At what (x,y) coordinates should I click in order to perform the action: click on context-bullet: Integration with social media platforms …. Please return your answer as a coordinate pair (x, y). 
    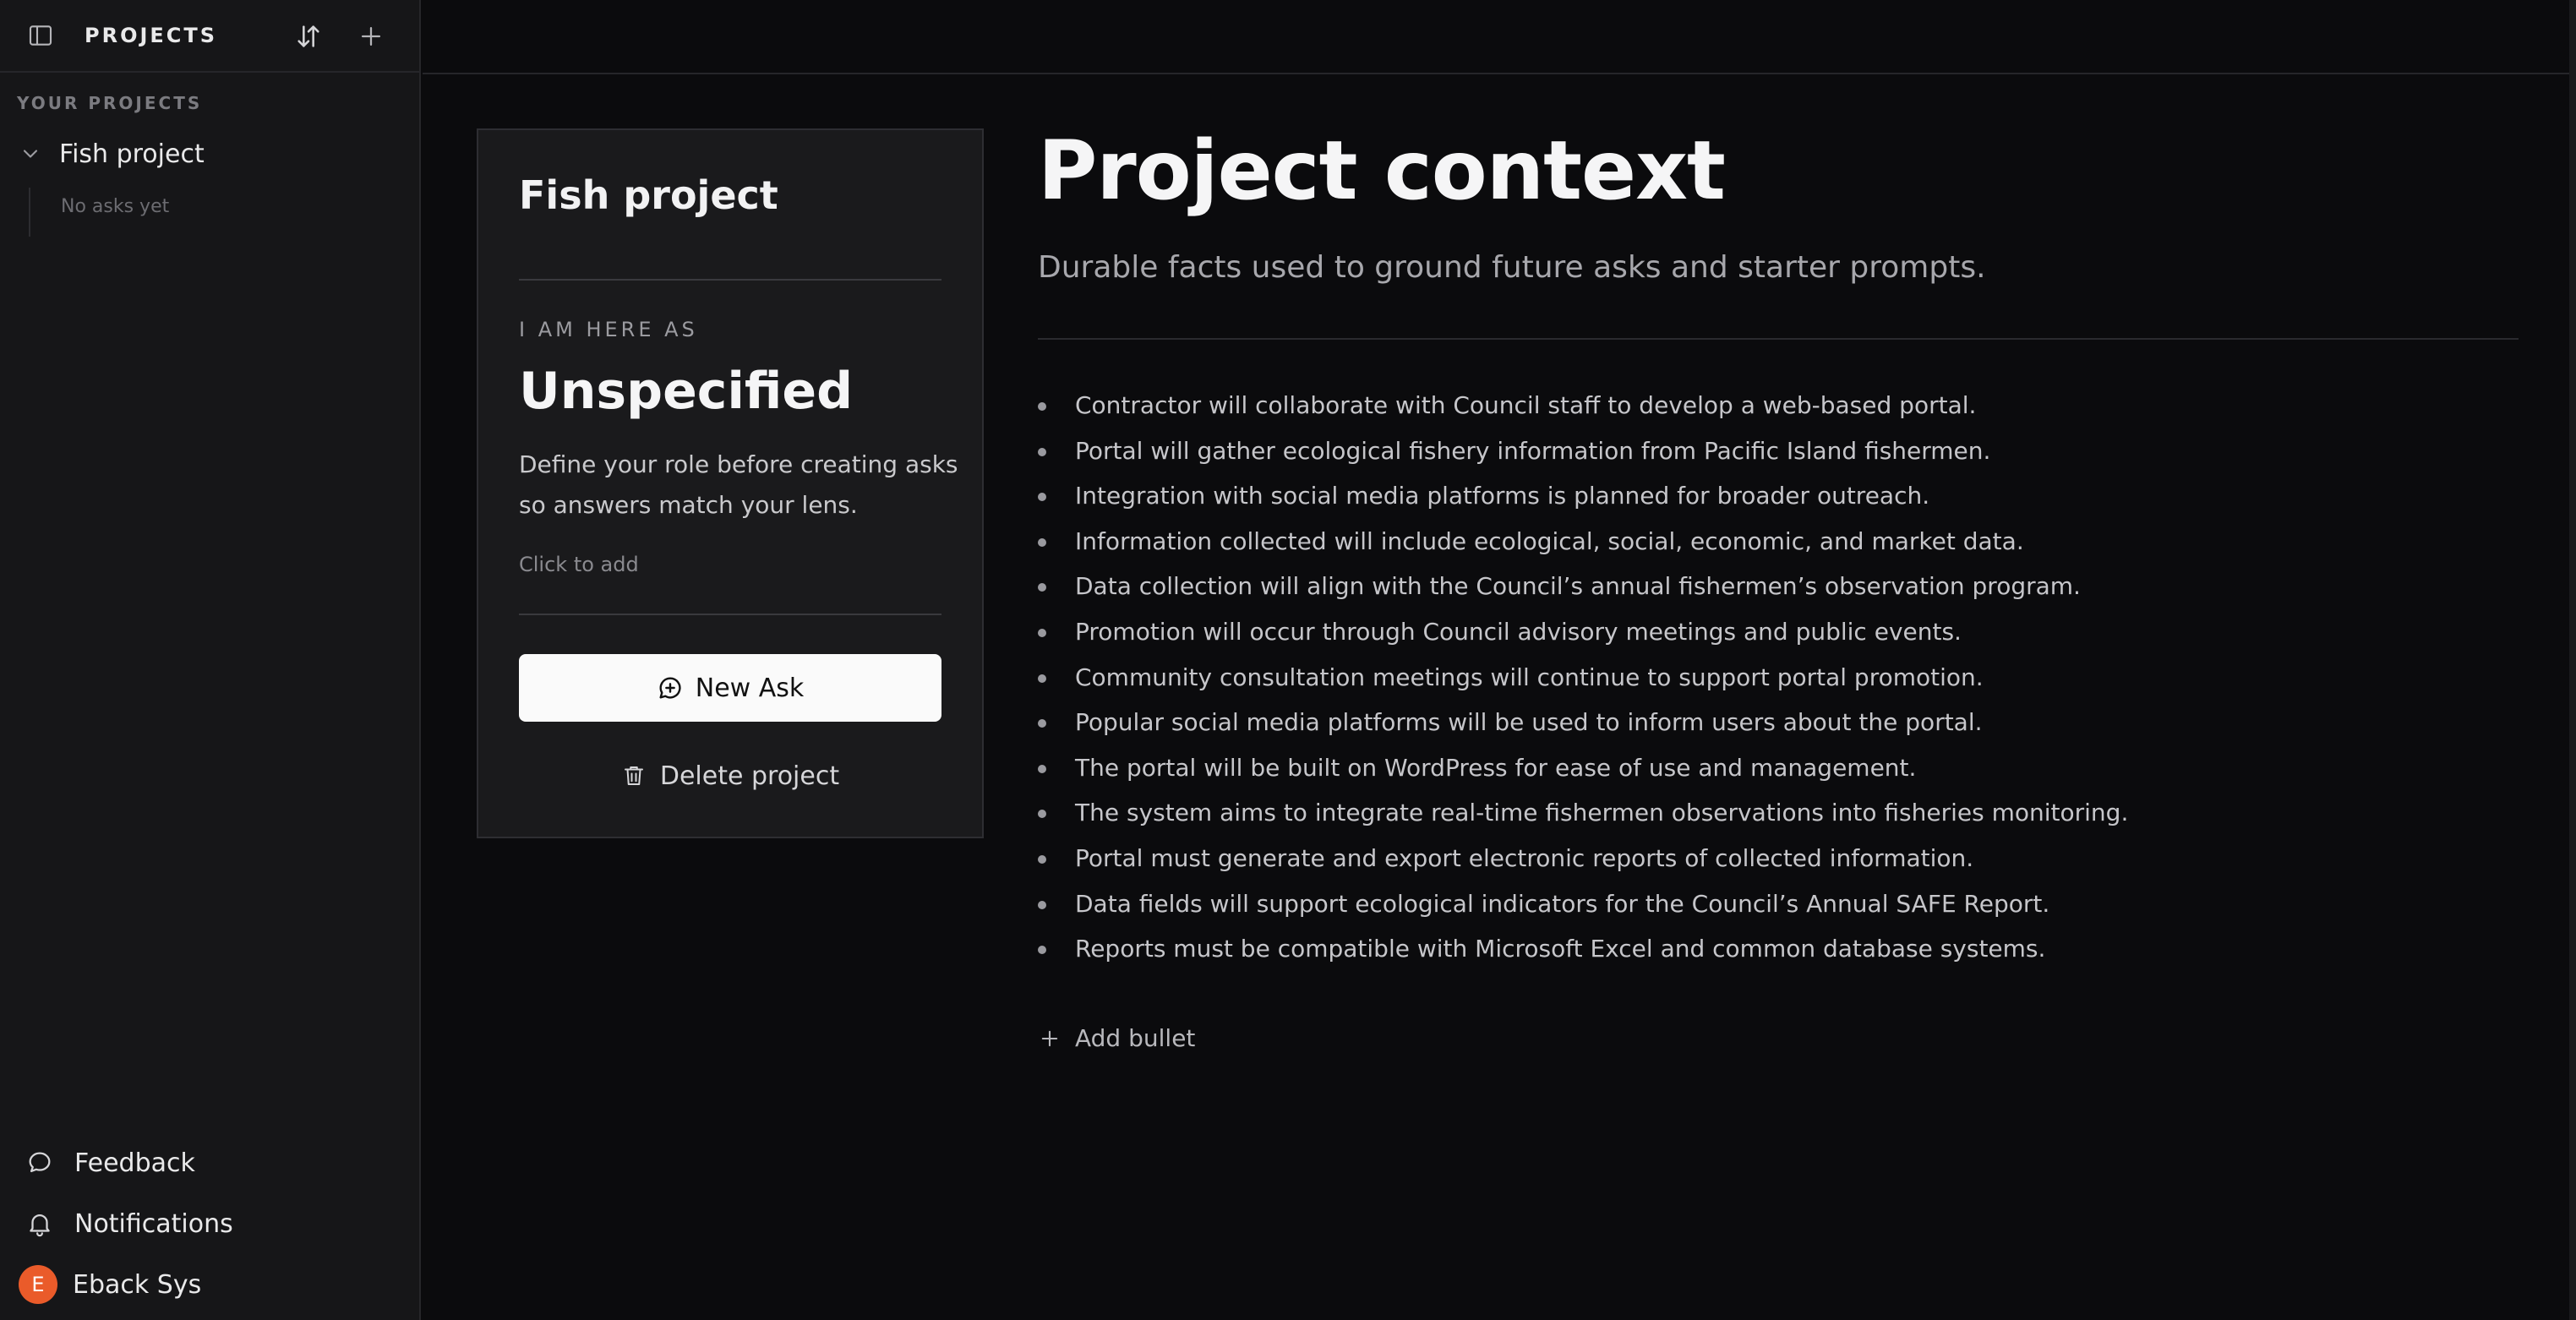
    Looking at the image, I should click on (1583, 498).